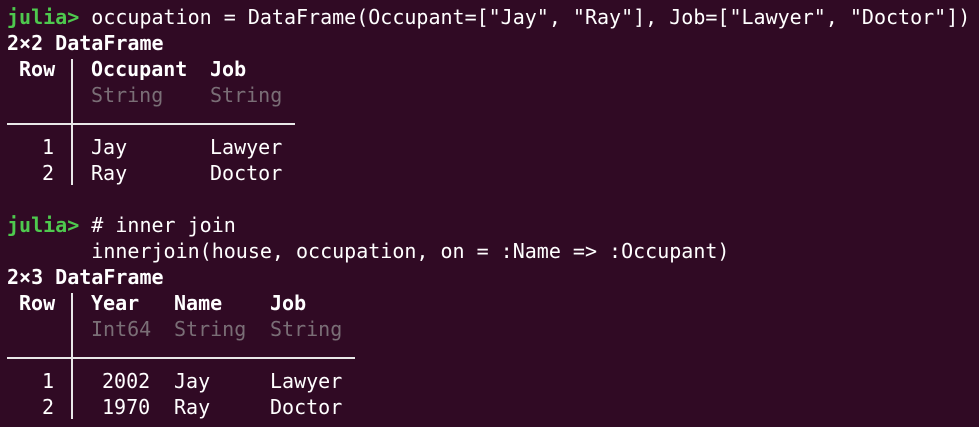 The width and height of the screenshot is (979, 427). What do you see at coordinates (493, 303) in the screenshot?
I see `table-header-row: Row Year Name Job` at bounding box center [493, 303].